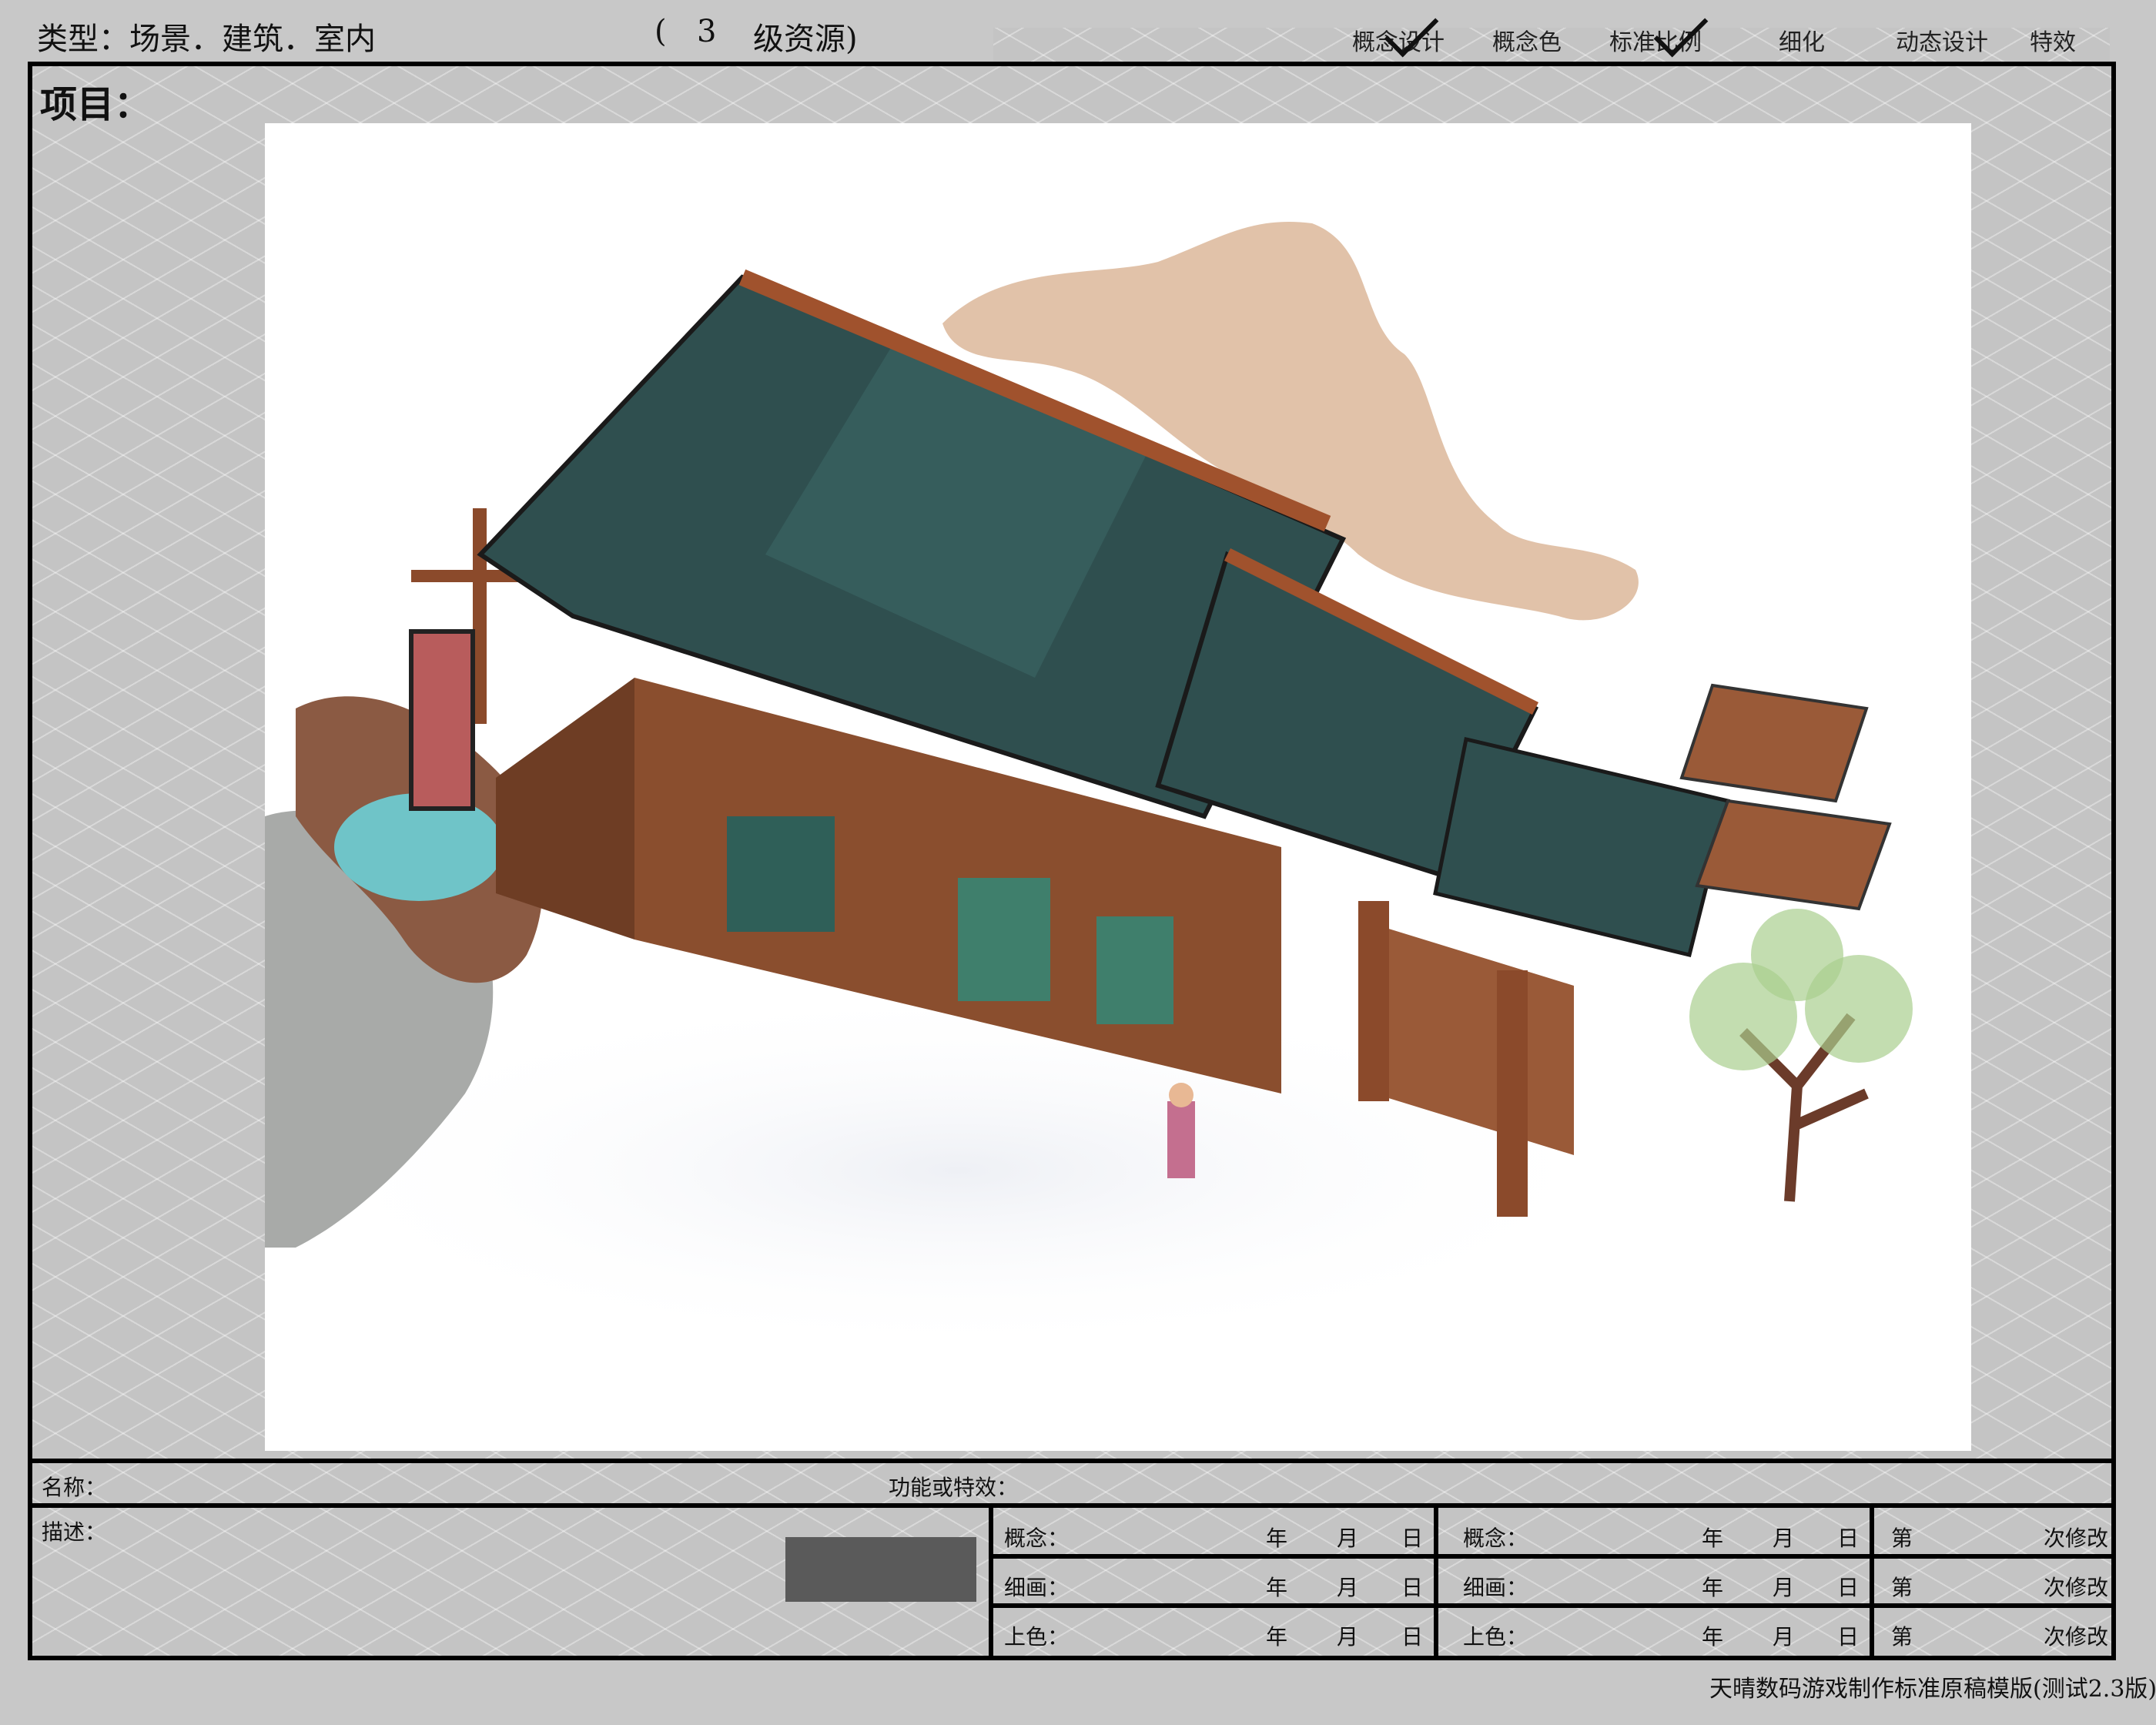 The image size is (2156, 1725). I want to click on stage-refine: 细化, so click(1802, 42).